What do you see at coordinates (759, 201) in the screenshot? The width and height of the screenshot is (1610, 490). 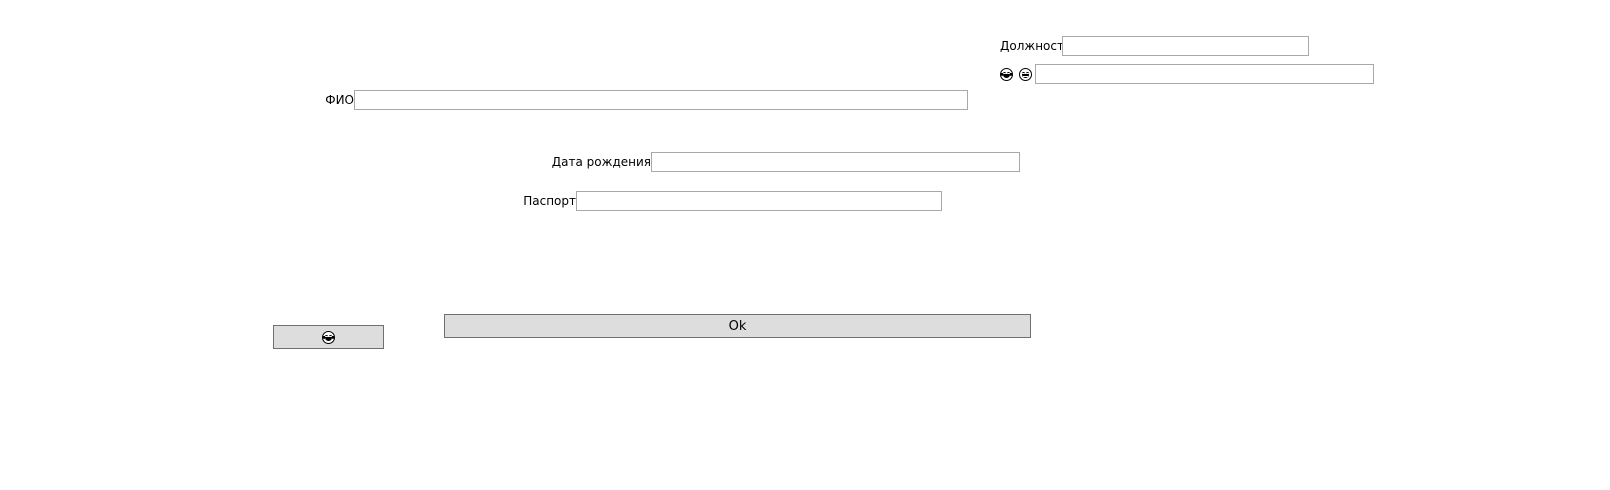 I see `passport-input` at bounding box center [759, 201].